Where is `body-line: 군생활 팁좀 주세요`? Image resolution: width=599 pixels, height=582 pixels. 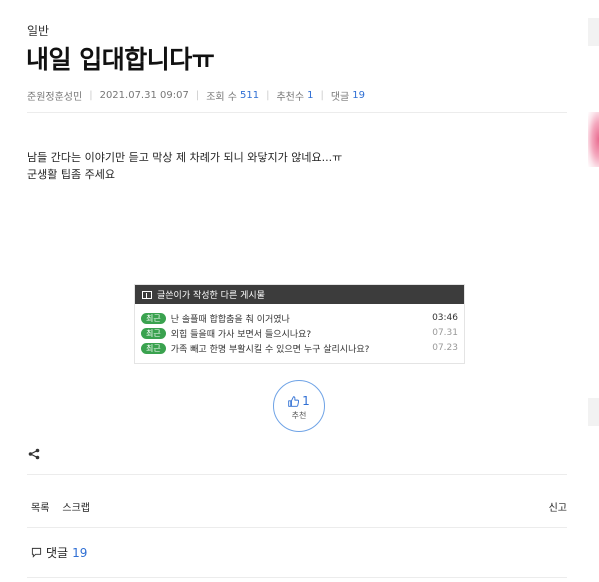 body-line: 군생활 팁좀 주세요 is located at coordinates (71, 174).